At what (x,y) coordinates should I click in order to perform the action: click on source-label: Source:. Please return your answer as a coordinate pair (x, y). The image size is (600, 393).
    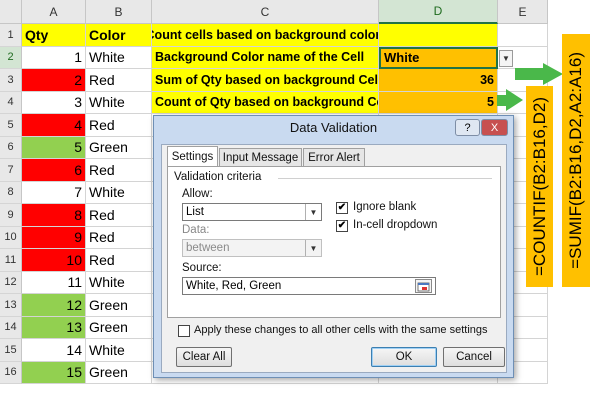
    Looking at the image, I should click on (202, 268).